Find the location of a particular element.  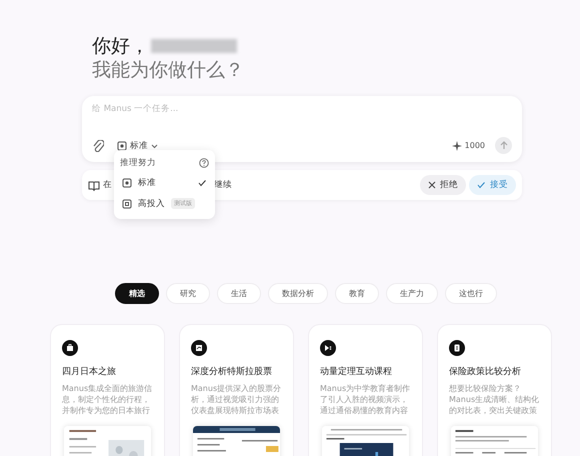

card-title: 深度分析特斯拉股票 is located at coordinates (232, 372).